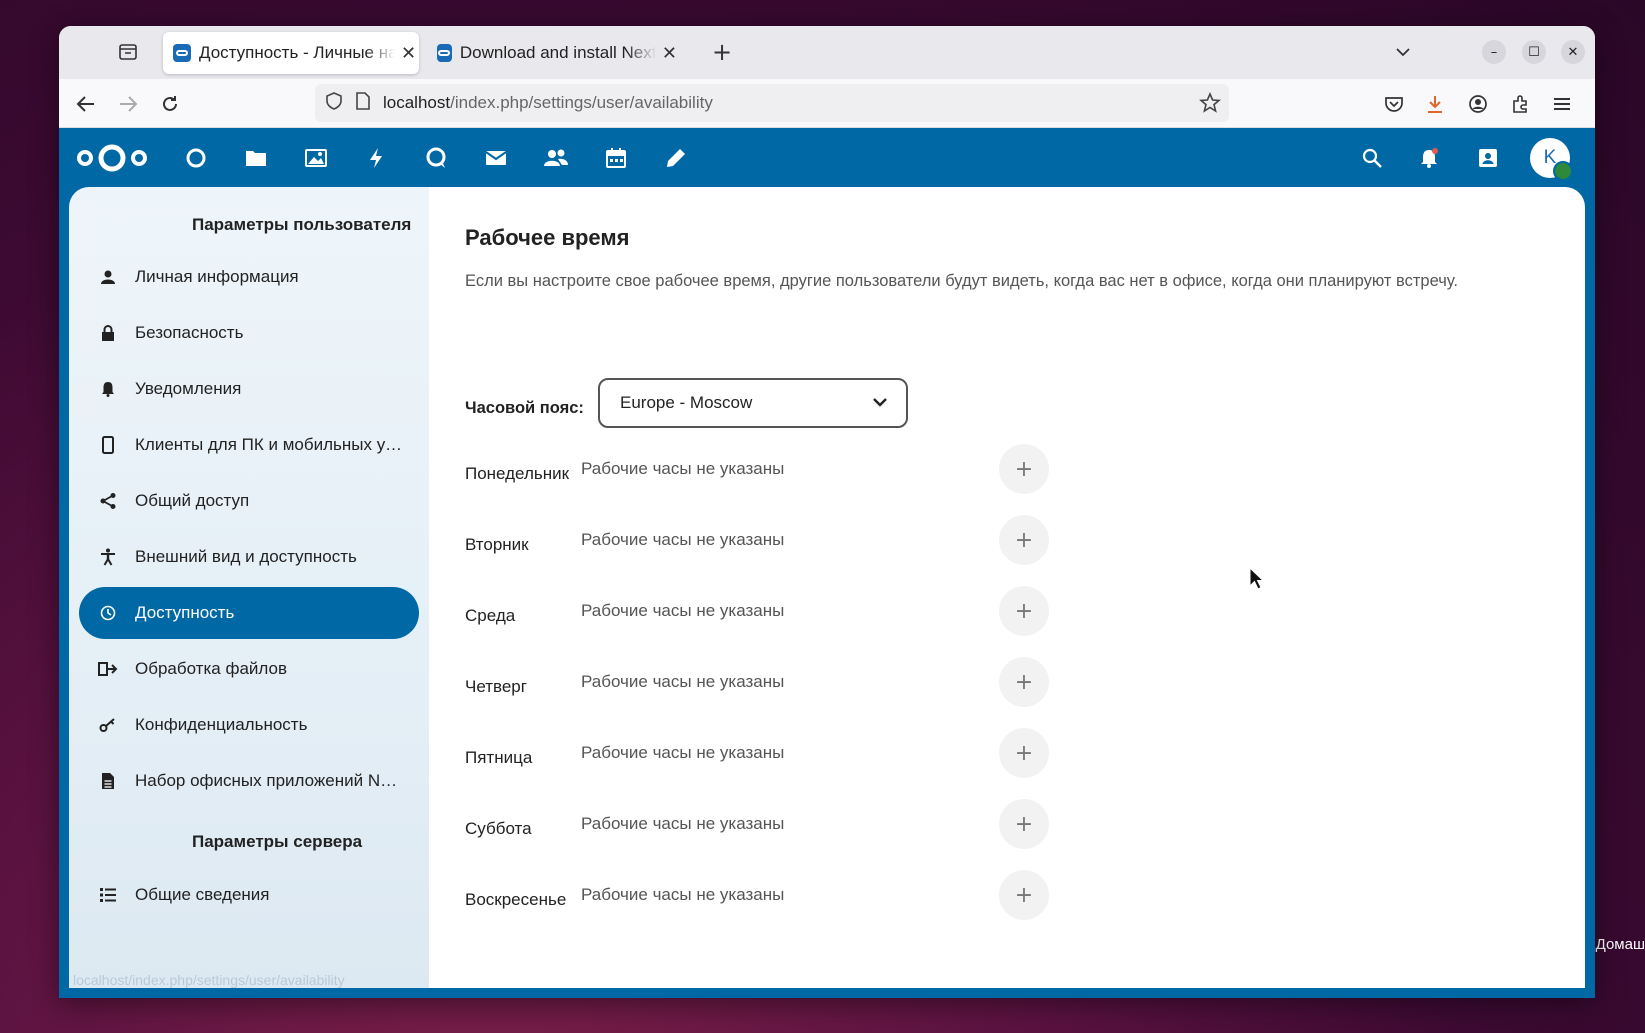 Image resolution: width=1645 pixels, height=1033 pixels. Describe the element at coordinates (108, 725) in the screenshot. I see `key-icon` at that location.